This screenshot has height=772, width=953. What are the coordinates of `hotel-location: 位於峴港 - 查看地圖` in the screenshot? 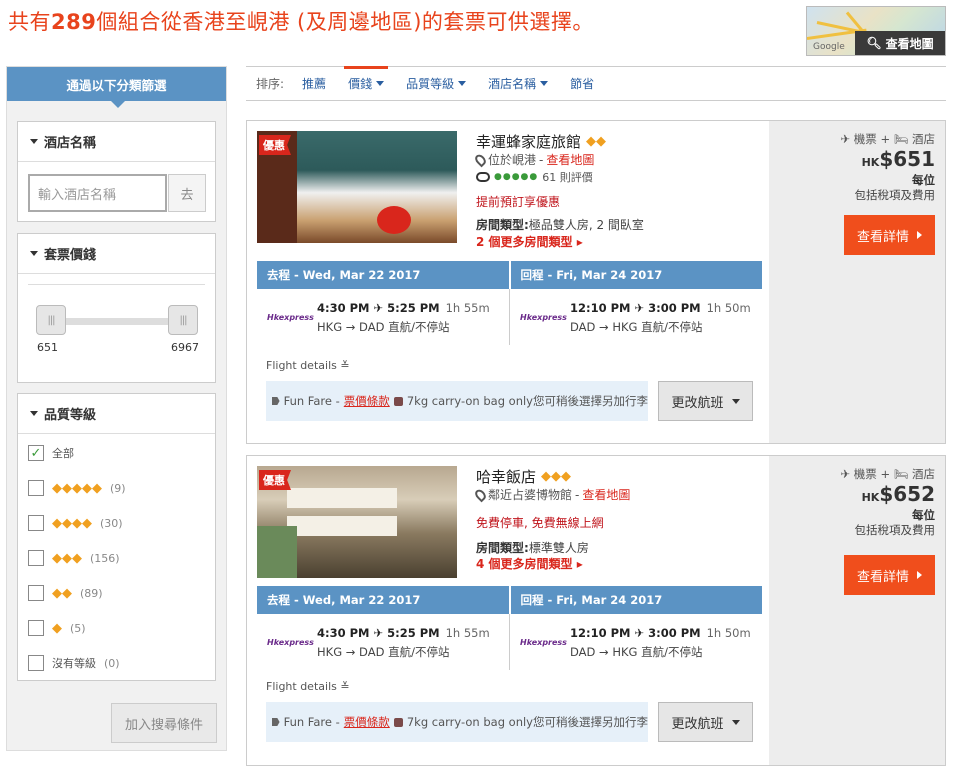 It's located at (533, 159).